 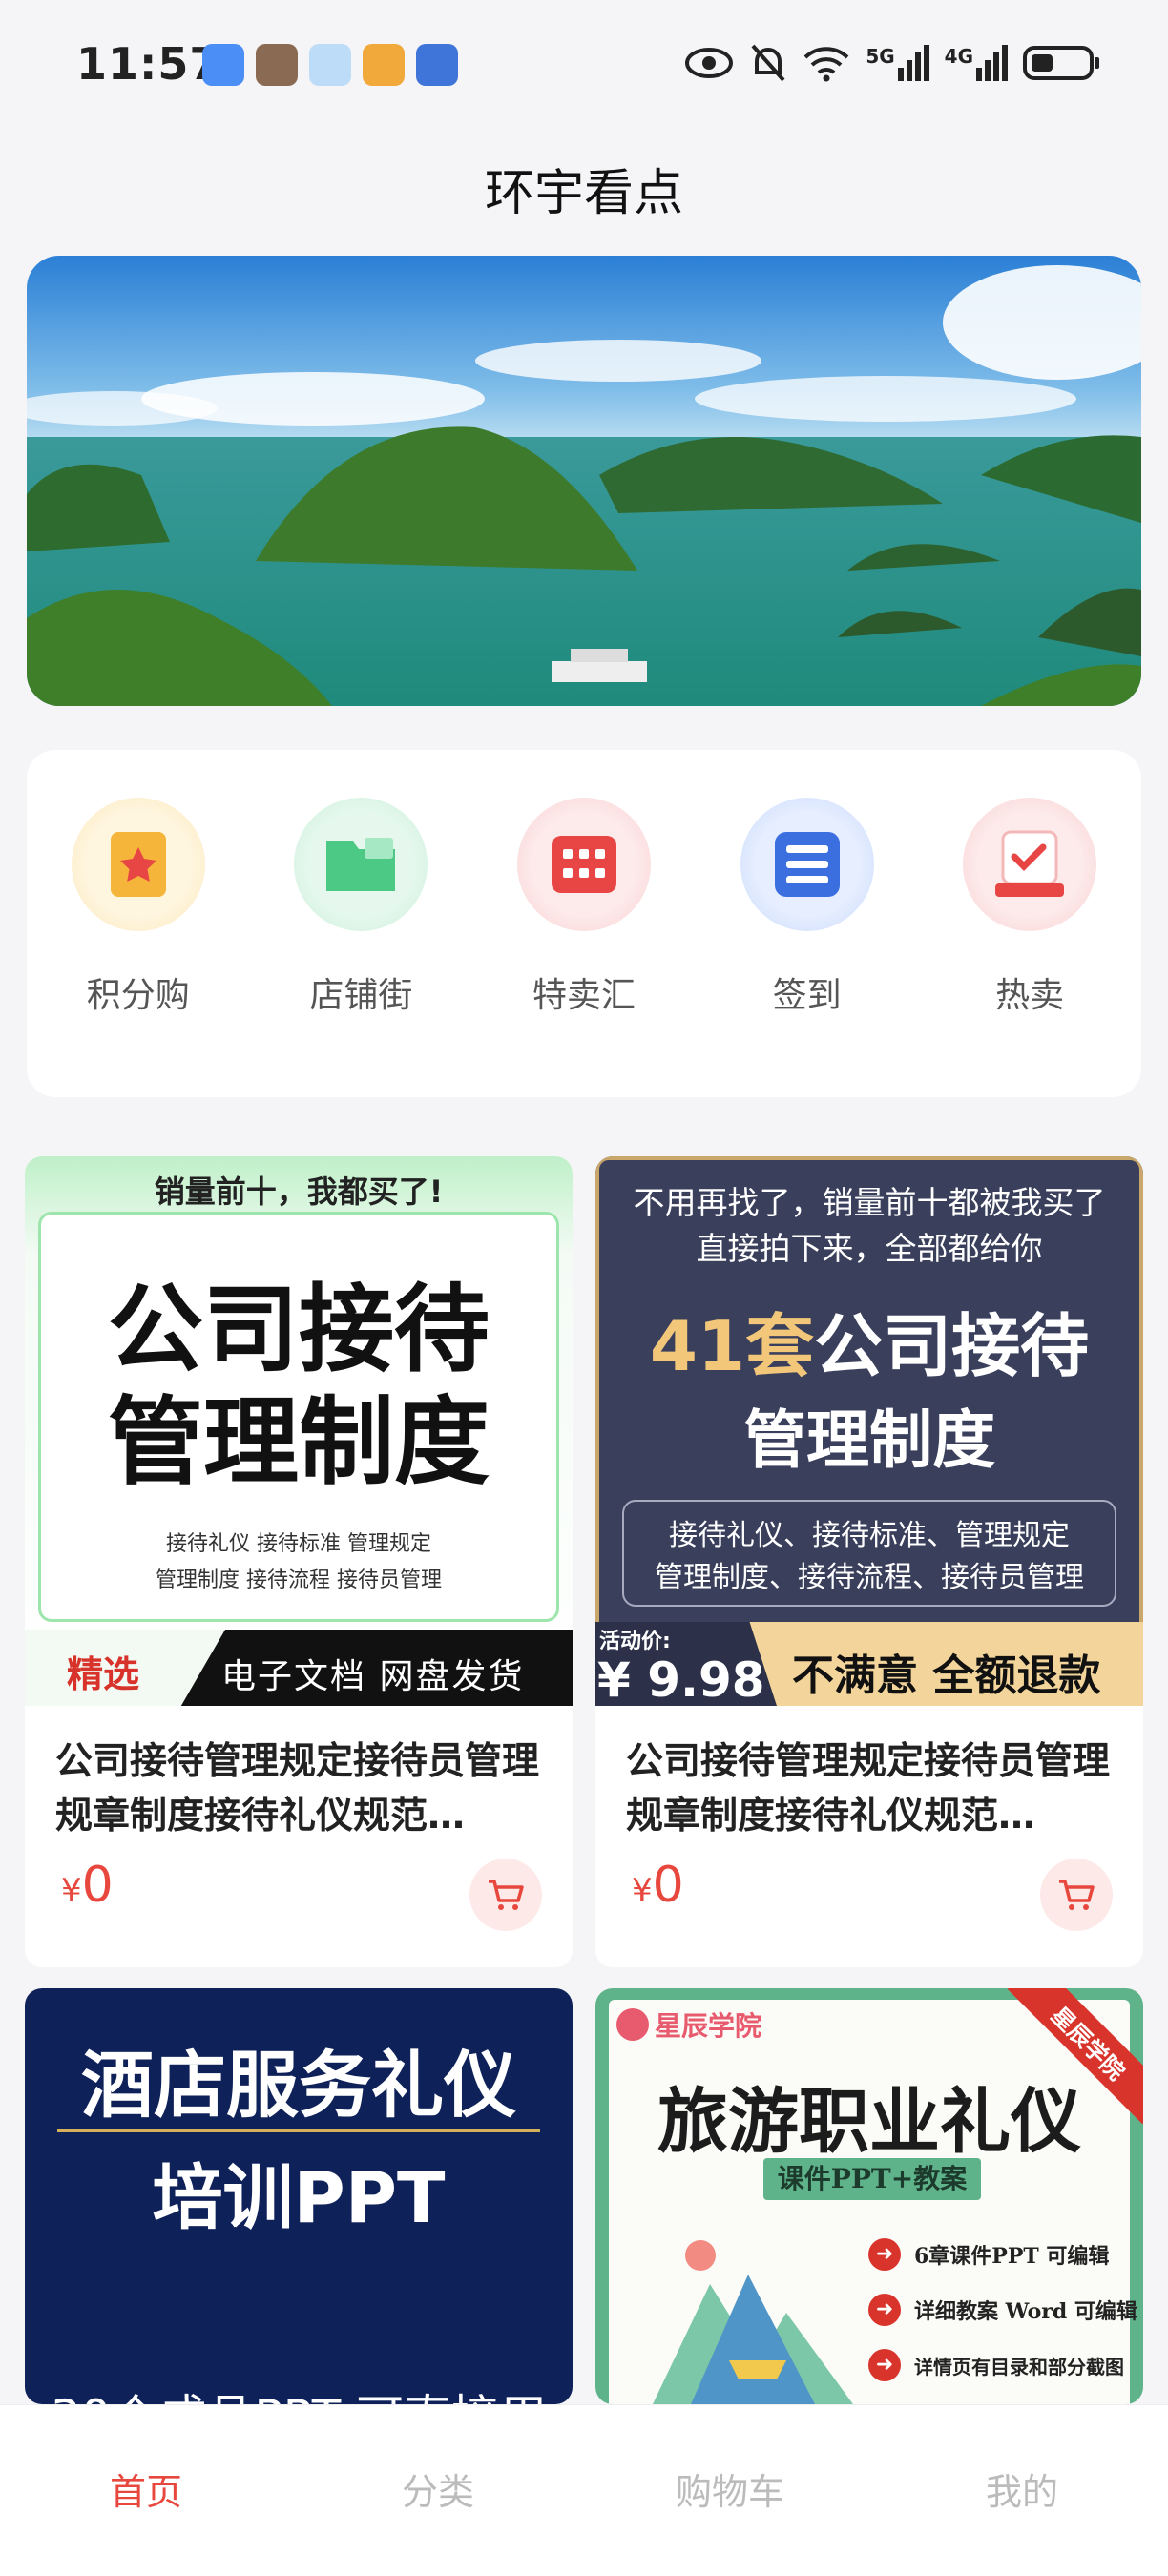 What do you see at coordinates (146, 2490) in the screenshot?
I see `tab-home: 首页` at bounding box center [146, 2490].